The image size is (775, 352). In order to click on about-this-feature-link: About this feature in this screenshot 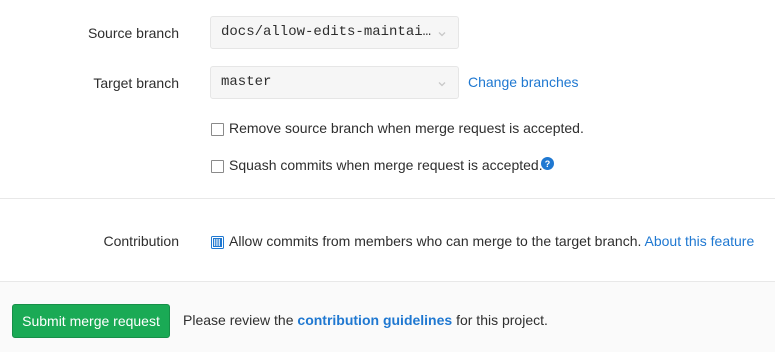, I will do `click(700, 241)`.